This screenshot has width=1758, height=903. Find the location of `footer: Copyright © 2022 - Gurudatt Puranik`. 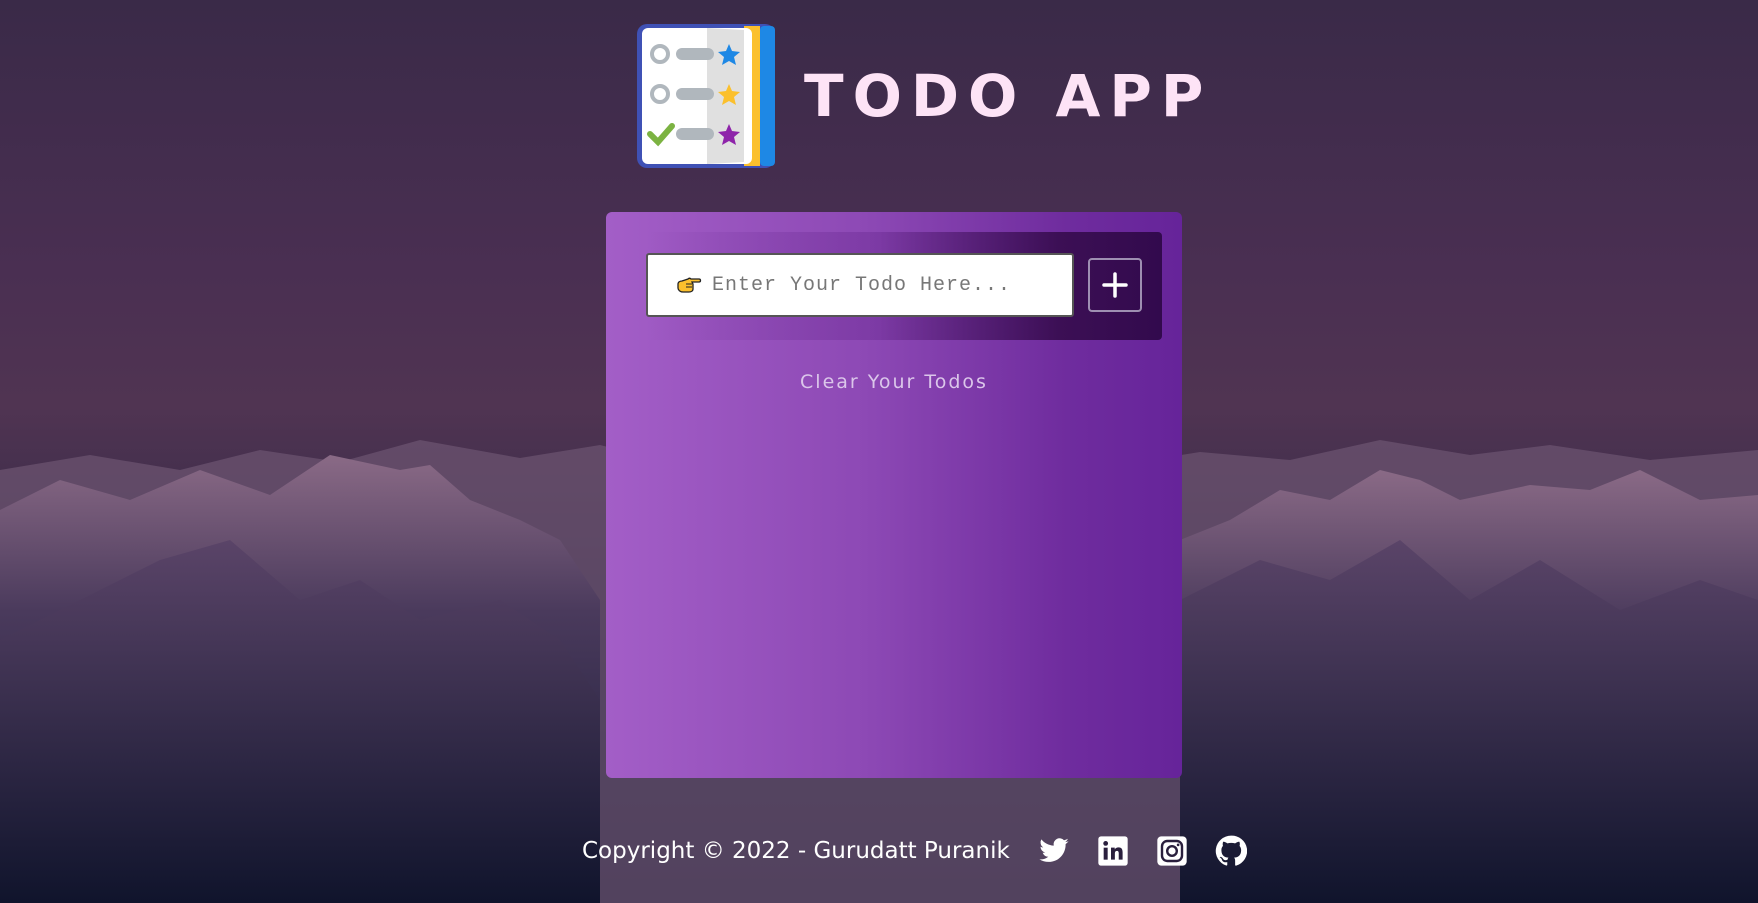

footer: Copyright © 2022 - Gurudatt Puranik is located at coordinates (928, 851).